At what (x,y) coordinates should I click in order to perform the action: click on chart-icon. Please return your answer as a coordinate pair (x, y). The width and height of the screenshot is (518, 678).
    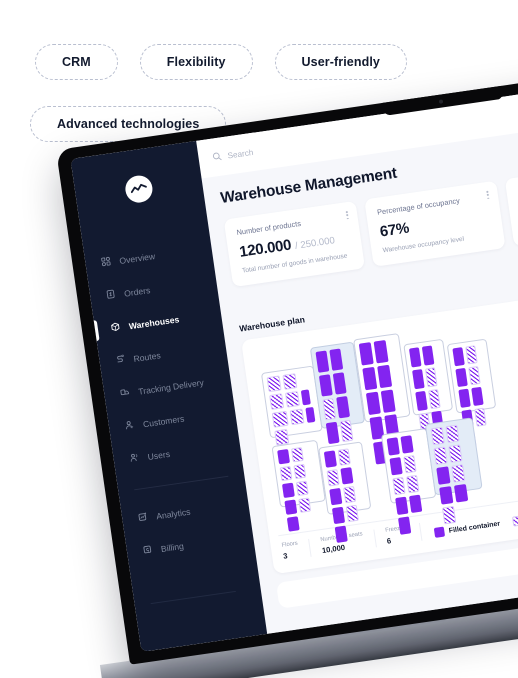
    Looking at the image, I should click on (143, 518).